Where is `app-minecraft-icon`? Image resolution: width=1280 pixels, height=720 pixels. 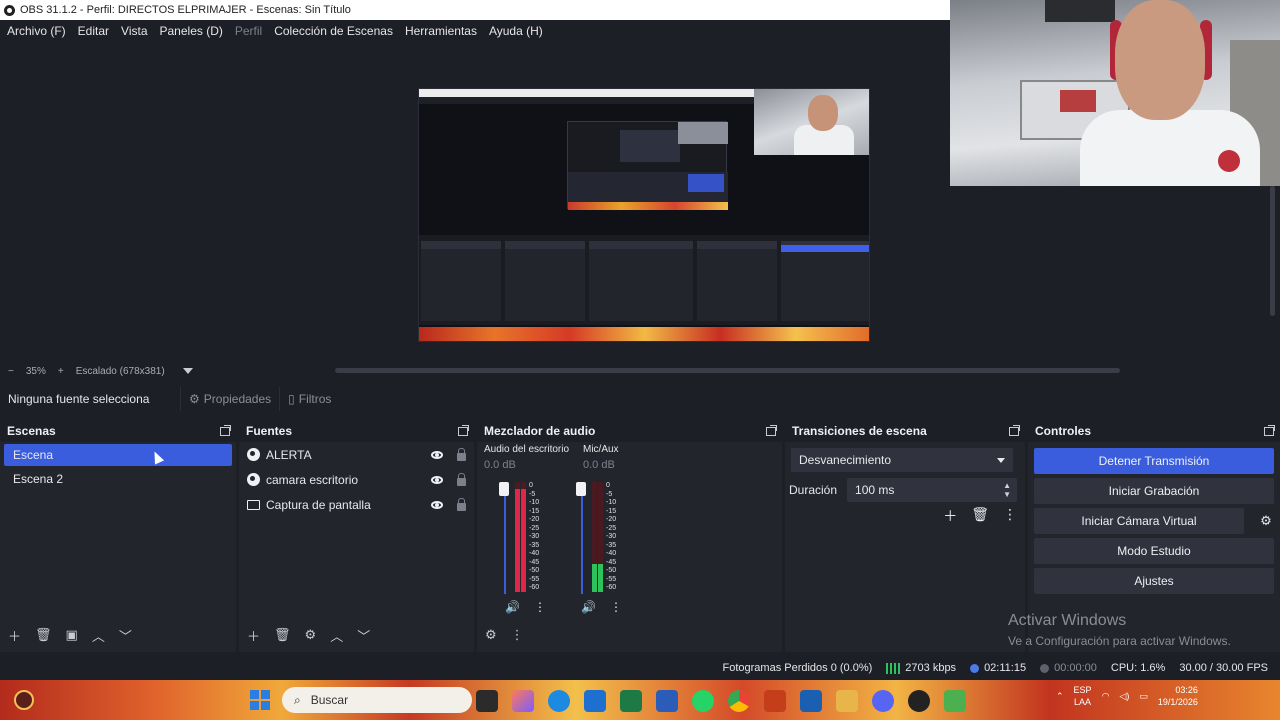 app-minecraft-icon is located at coordinates (955, 701).